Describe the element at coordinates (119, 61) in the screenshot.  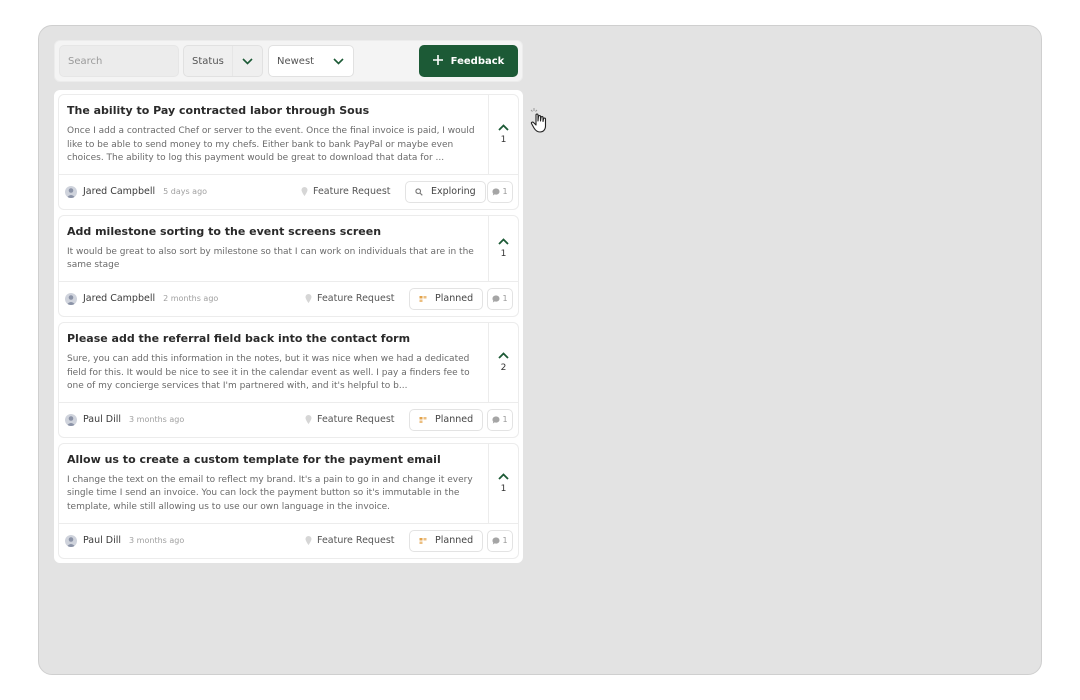
I see `search-input` at that location.